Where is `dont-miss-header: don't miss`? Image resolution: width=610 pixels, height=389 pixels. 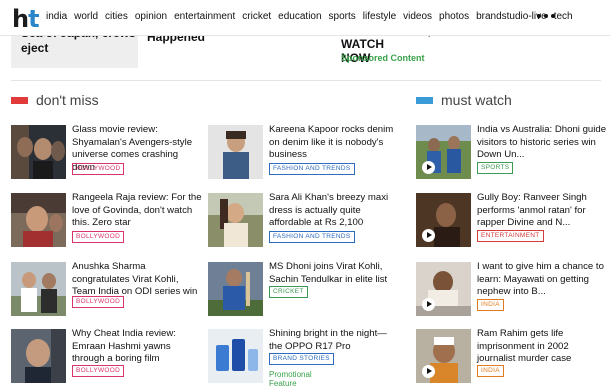
dont-miss-header: don't miss is located at coordinates (55, 100).